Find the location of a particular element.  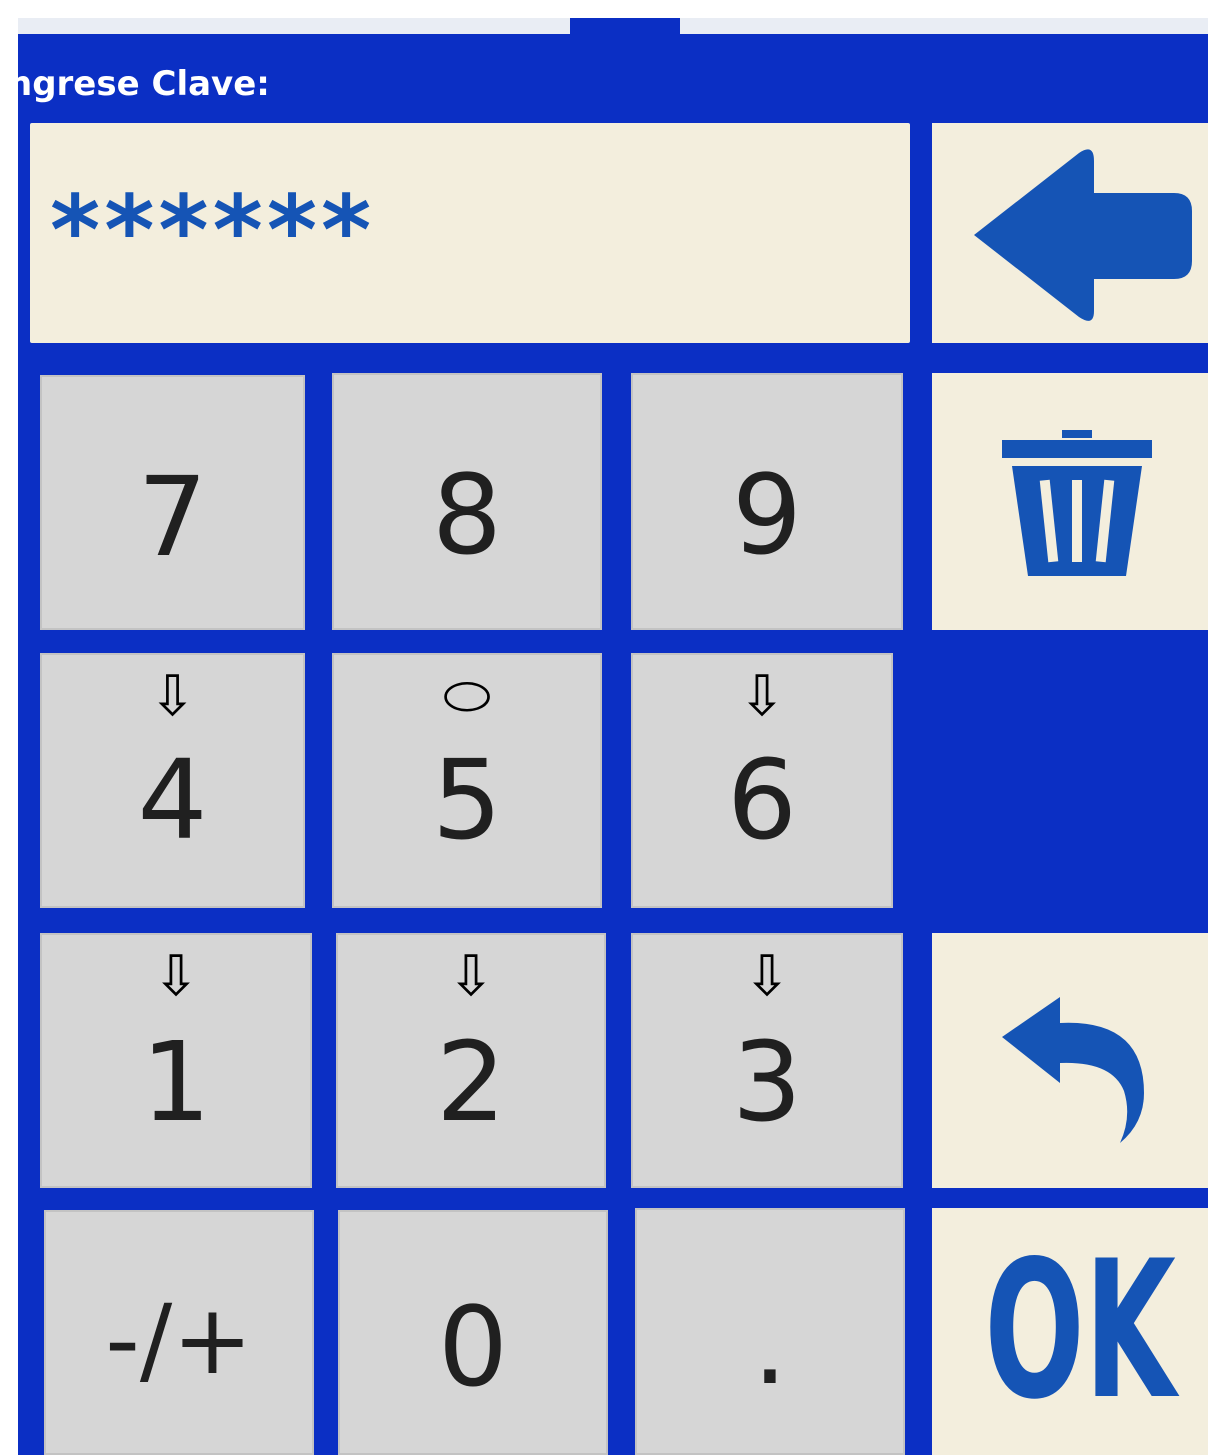

key-4-label: 4 is located at coordinates (172, 800).